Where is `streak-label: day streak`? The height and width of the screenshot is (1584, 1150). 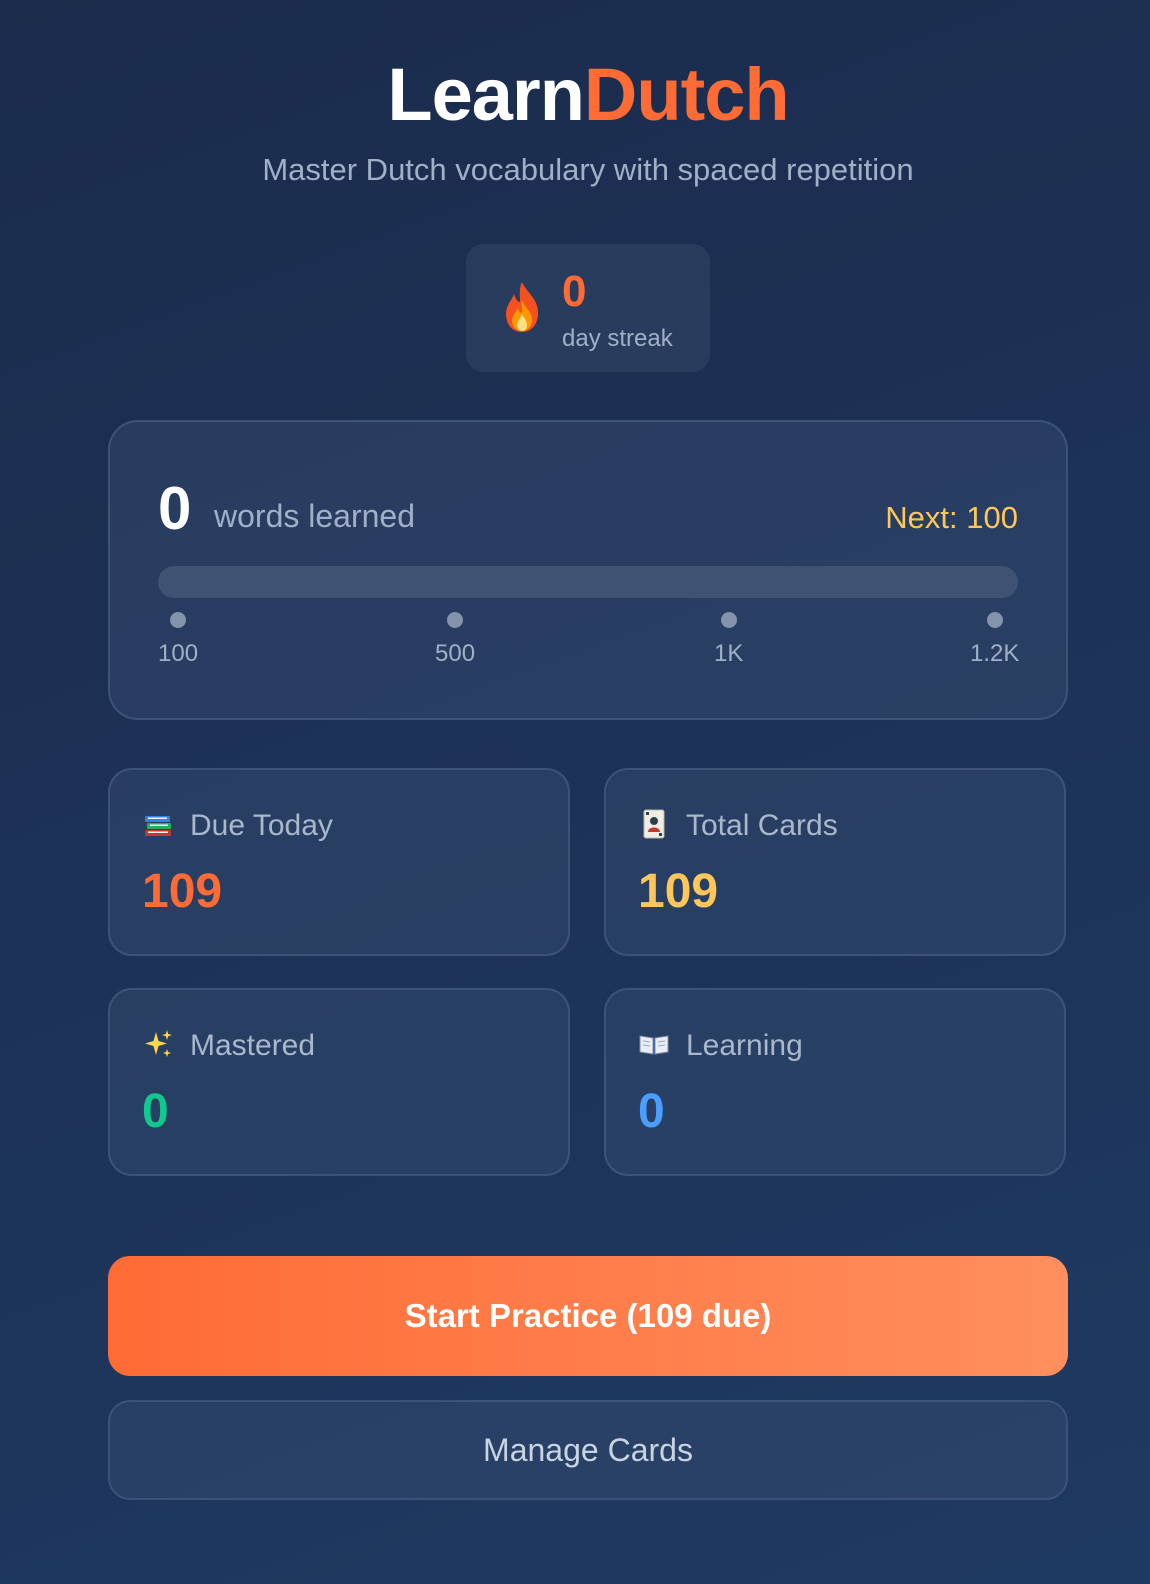
streak-label: day streak is located at coordinates (617, 338).